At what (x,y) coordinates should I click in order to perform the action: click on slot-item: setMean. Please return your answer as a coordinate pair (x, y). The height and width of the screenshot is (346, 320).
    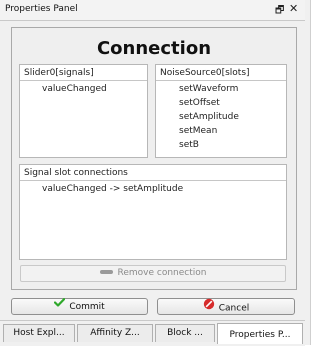
    Looking at the image, I should click on (198, 131).